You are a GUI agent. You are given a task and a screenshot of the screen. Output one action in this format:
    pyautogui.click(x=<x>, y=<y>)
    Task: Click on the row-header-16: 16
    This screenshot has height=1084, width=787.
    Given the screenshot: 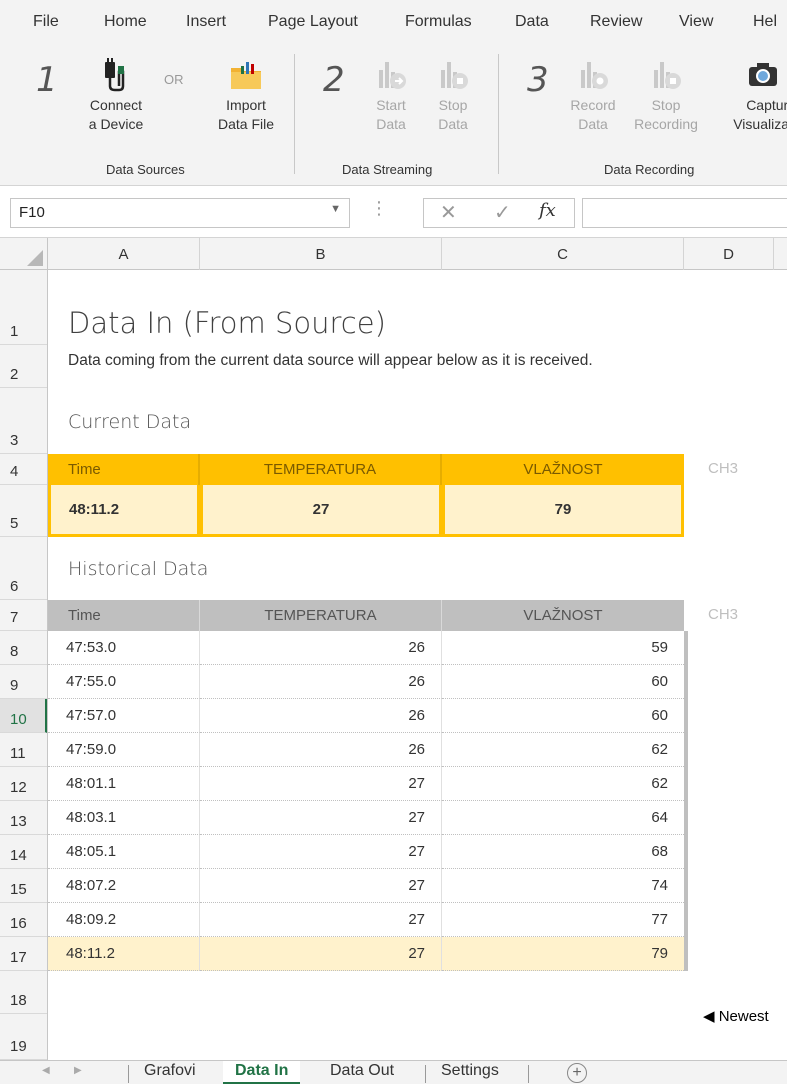 What is the action you would take?
    pyautogui.click(x=23, y=920)
    